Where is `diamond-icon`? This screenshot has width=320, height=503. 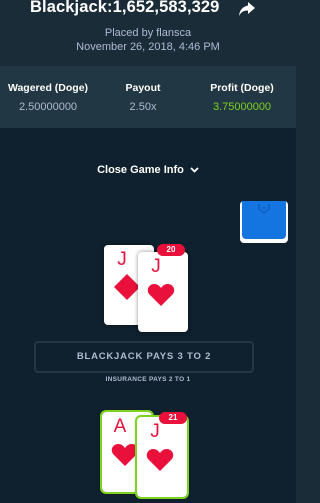
diamond-icon is located at coordinates (127, 287).